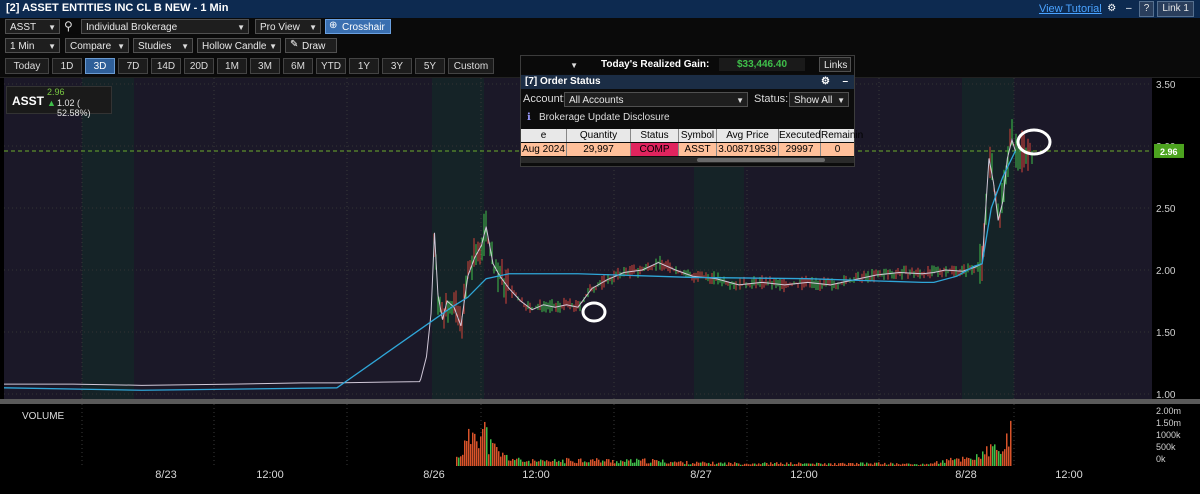 The image size is (1200, 494). What do you see at coordinates (700, 475) in the screenshot?
I see `x-tick-label: 8/27` at bounding box center [700, 475].